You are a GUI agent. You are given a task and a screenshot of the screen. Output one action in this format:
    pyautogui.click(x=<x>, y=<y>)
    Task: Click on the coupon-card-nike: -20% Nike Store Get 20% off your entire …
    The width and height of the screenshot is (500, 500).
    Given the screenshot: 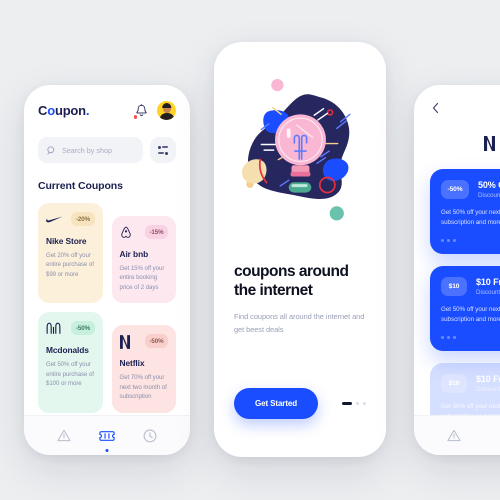 What is the action you would take?
    pyautogui.click(x=70, y=253)
    